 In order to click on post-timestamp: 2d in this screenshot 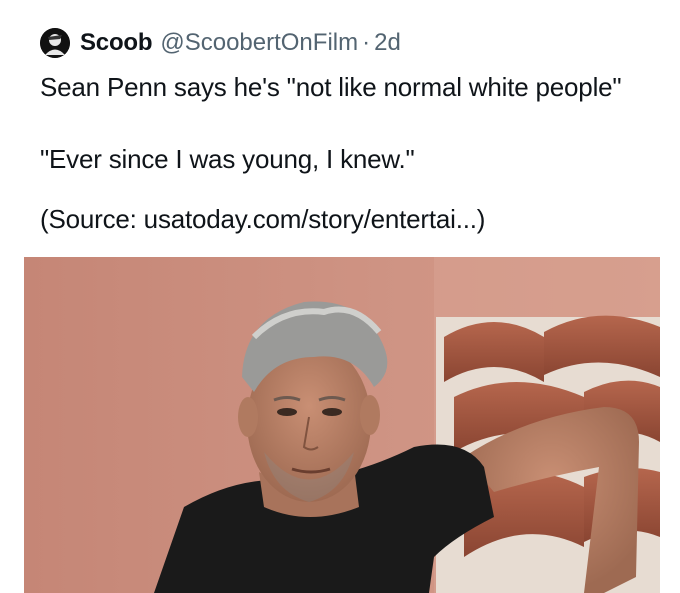, I will do `click(387, 43)`.